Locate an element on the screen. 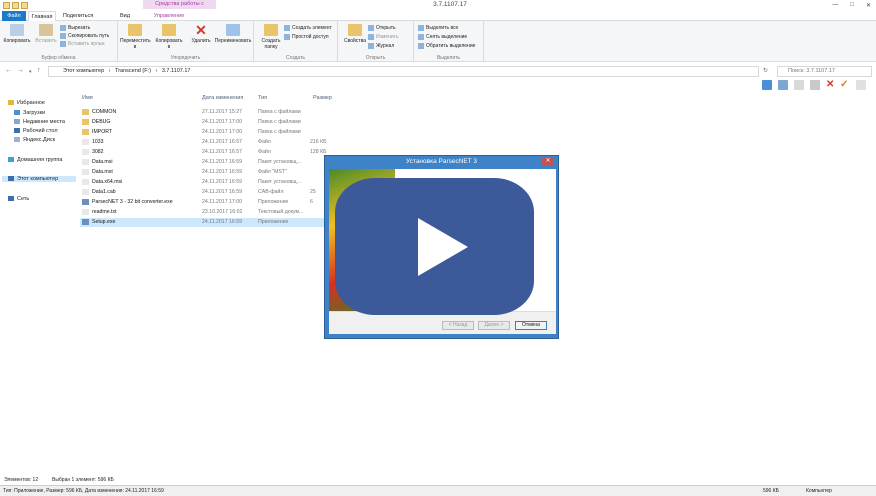 The height and width of the screenshot is (496, 876). file-type: Папка с файлами is located at coordinates (279, 132).